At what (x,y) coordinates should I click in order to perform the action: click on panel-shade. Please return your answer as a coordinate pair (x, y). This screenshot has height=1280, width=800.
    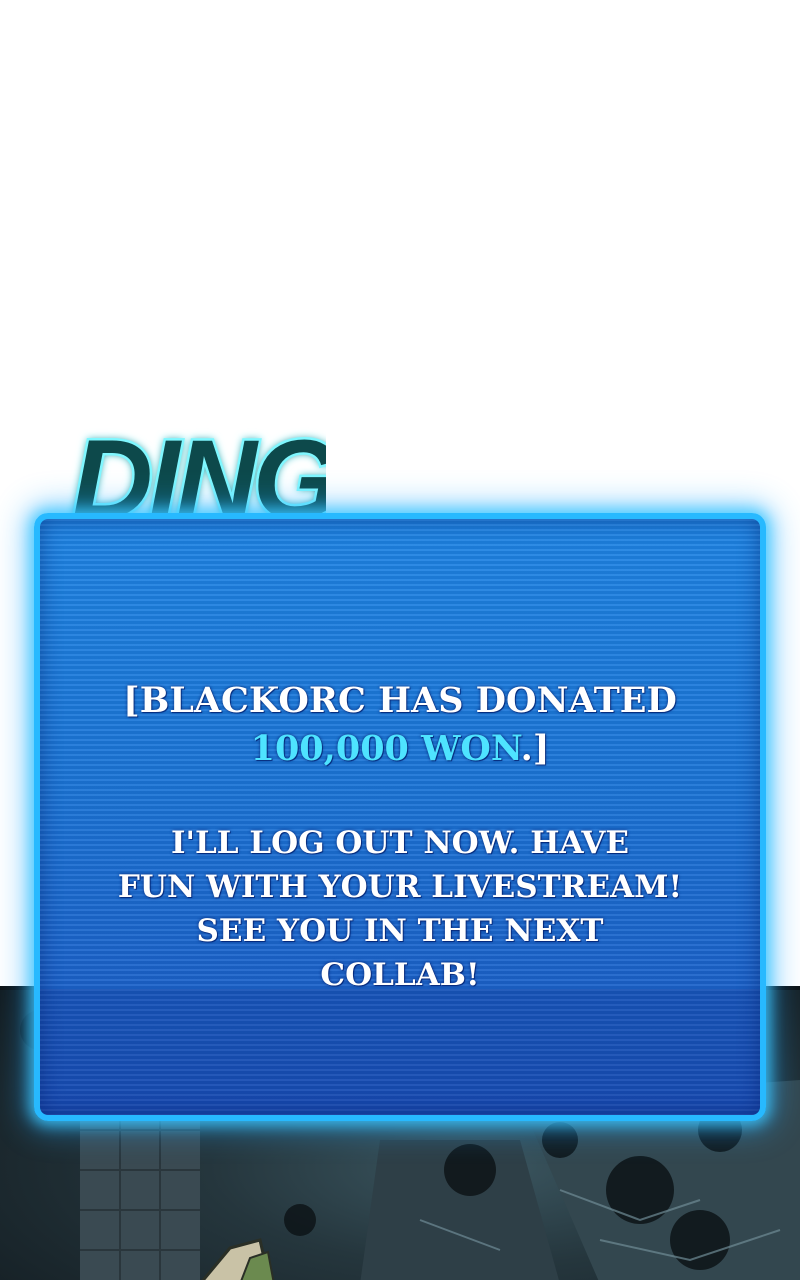
    Looking at the image, I should click on (400, 1052).